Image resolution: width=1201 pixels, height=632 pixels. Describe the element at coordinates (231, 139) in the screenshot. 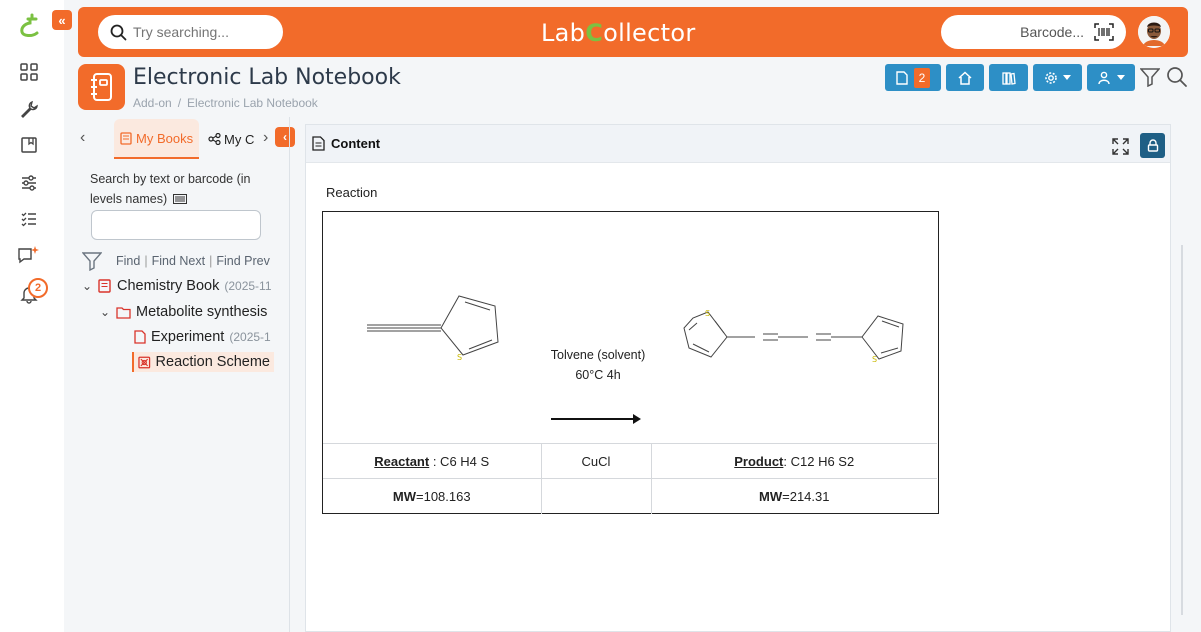

I see `tab-my-collaborations: My C` at that location.